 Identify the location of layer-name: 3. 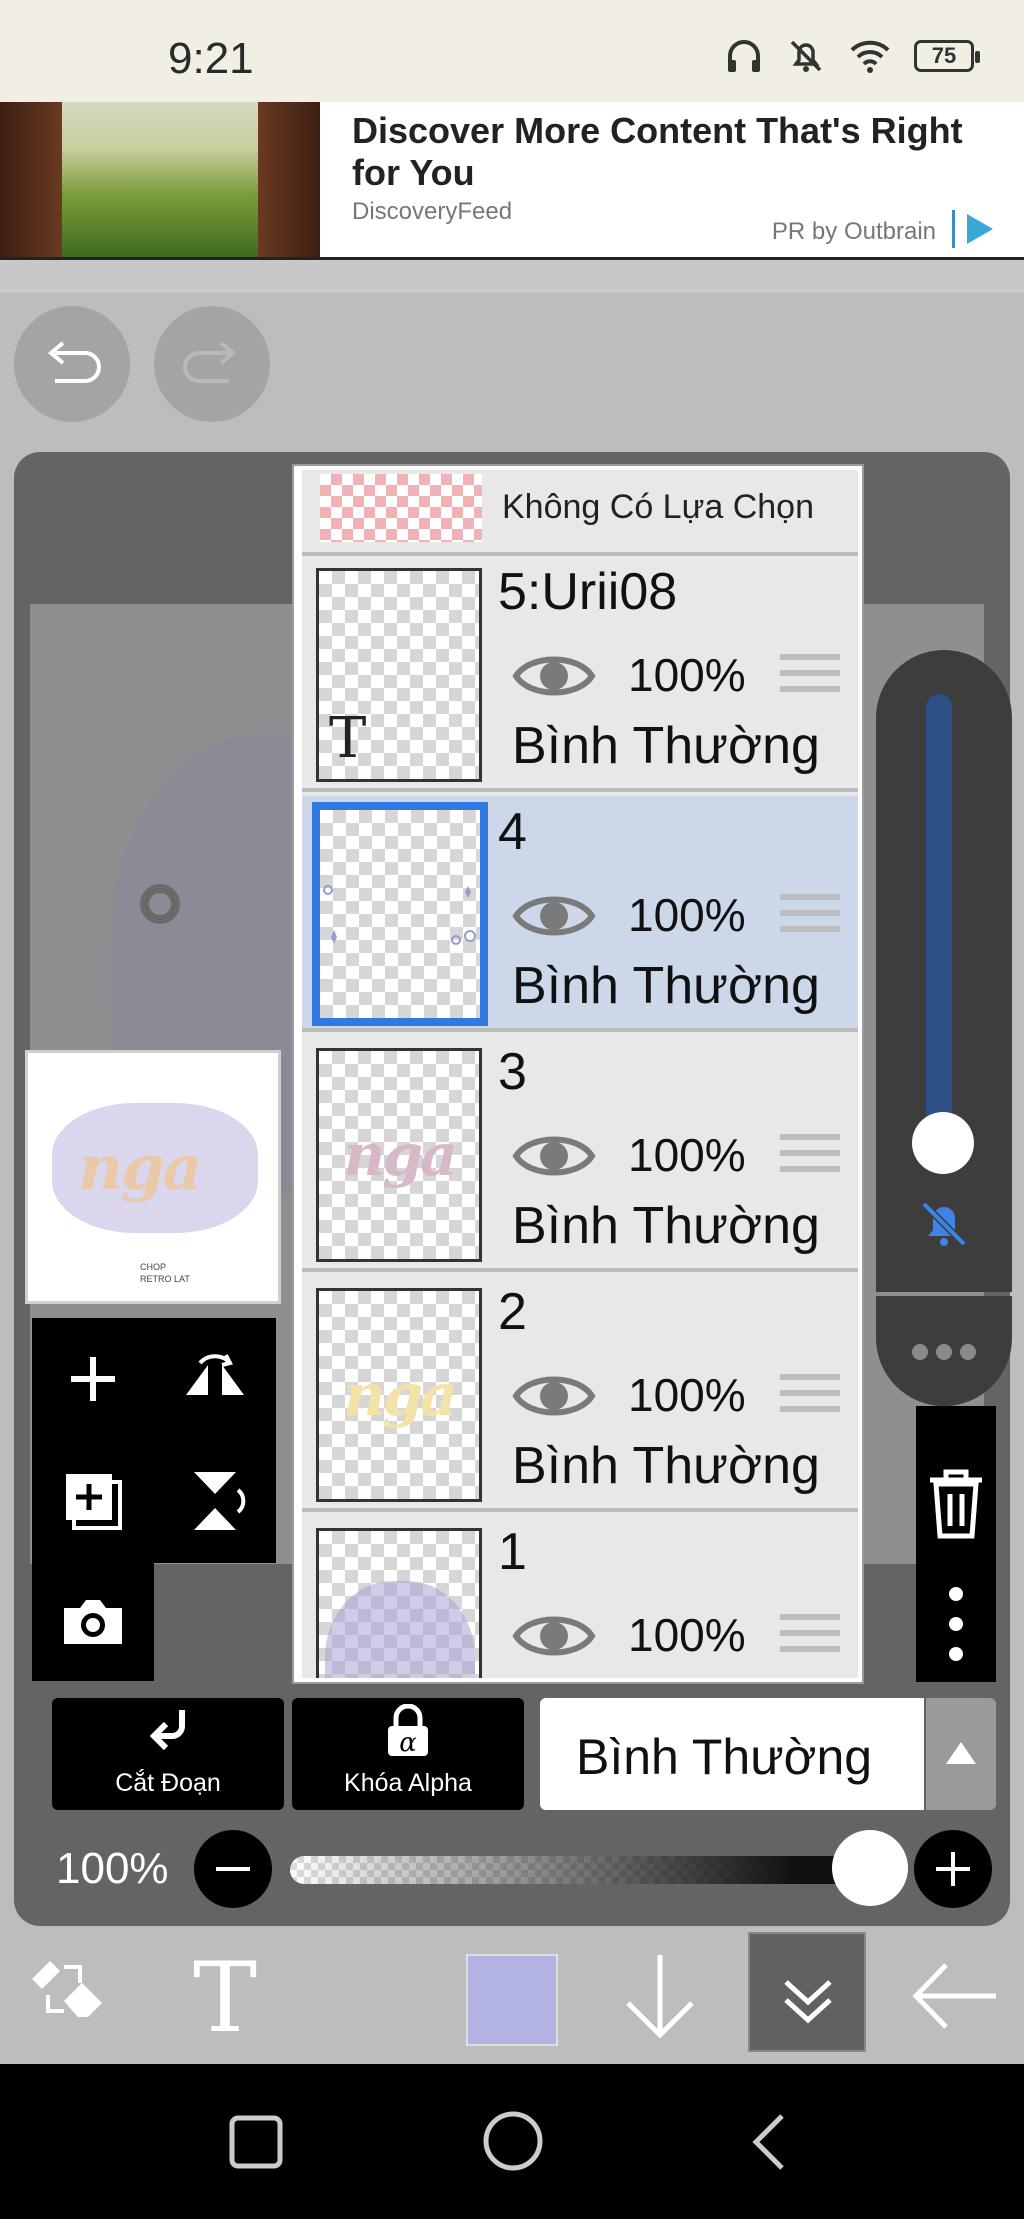
(512, 1072).